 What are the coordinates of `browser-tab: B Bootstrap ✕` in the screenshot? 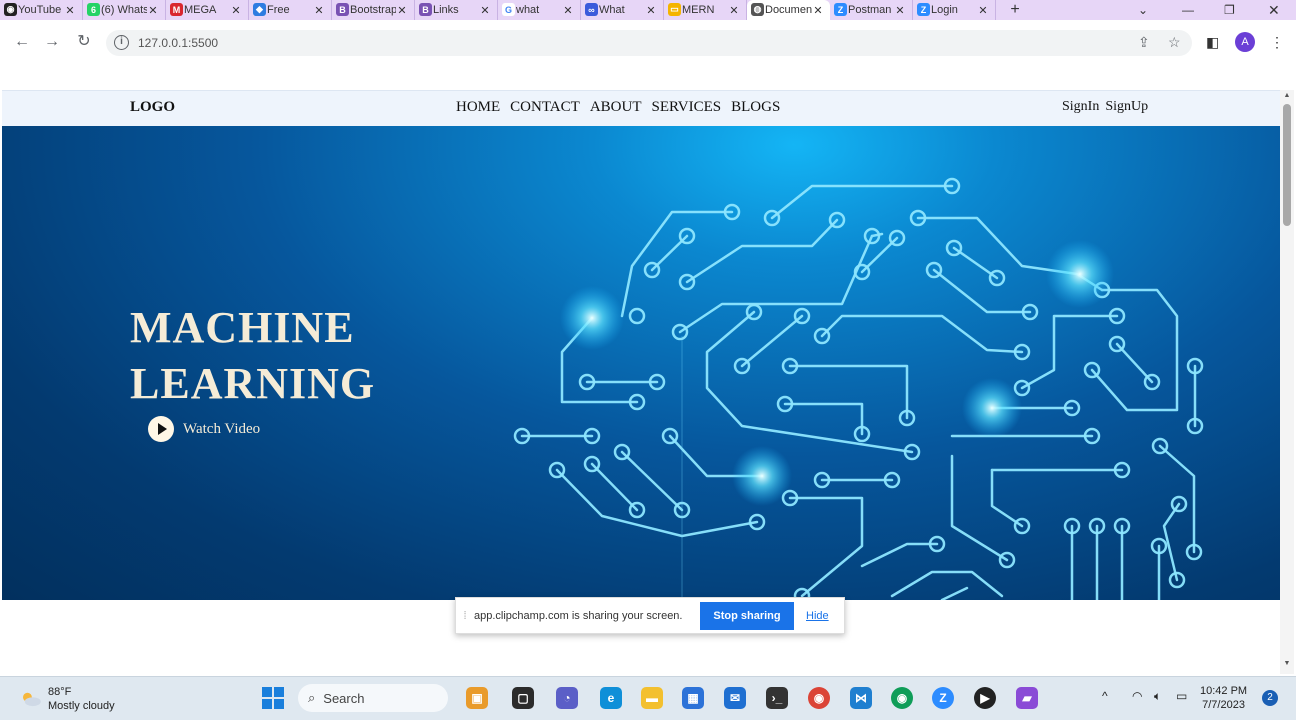 It's located at (373, 10).